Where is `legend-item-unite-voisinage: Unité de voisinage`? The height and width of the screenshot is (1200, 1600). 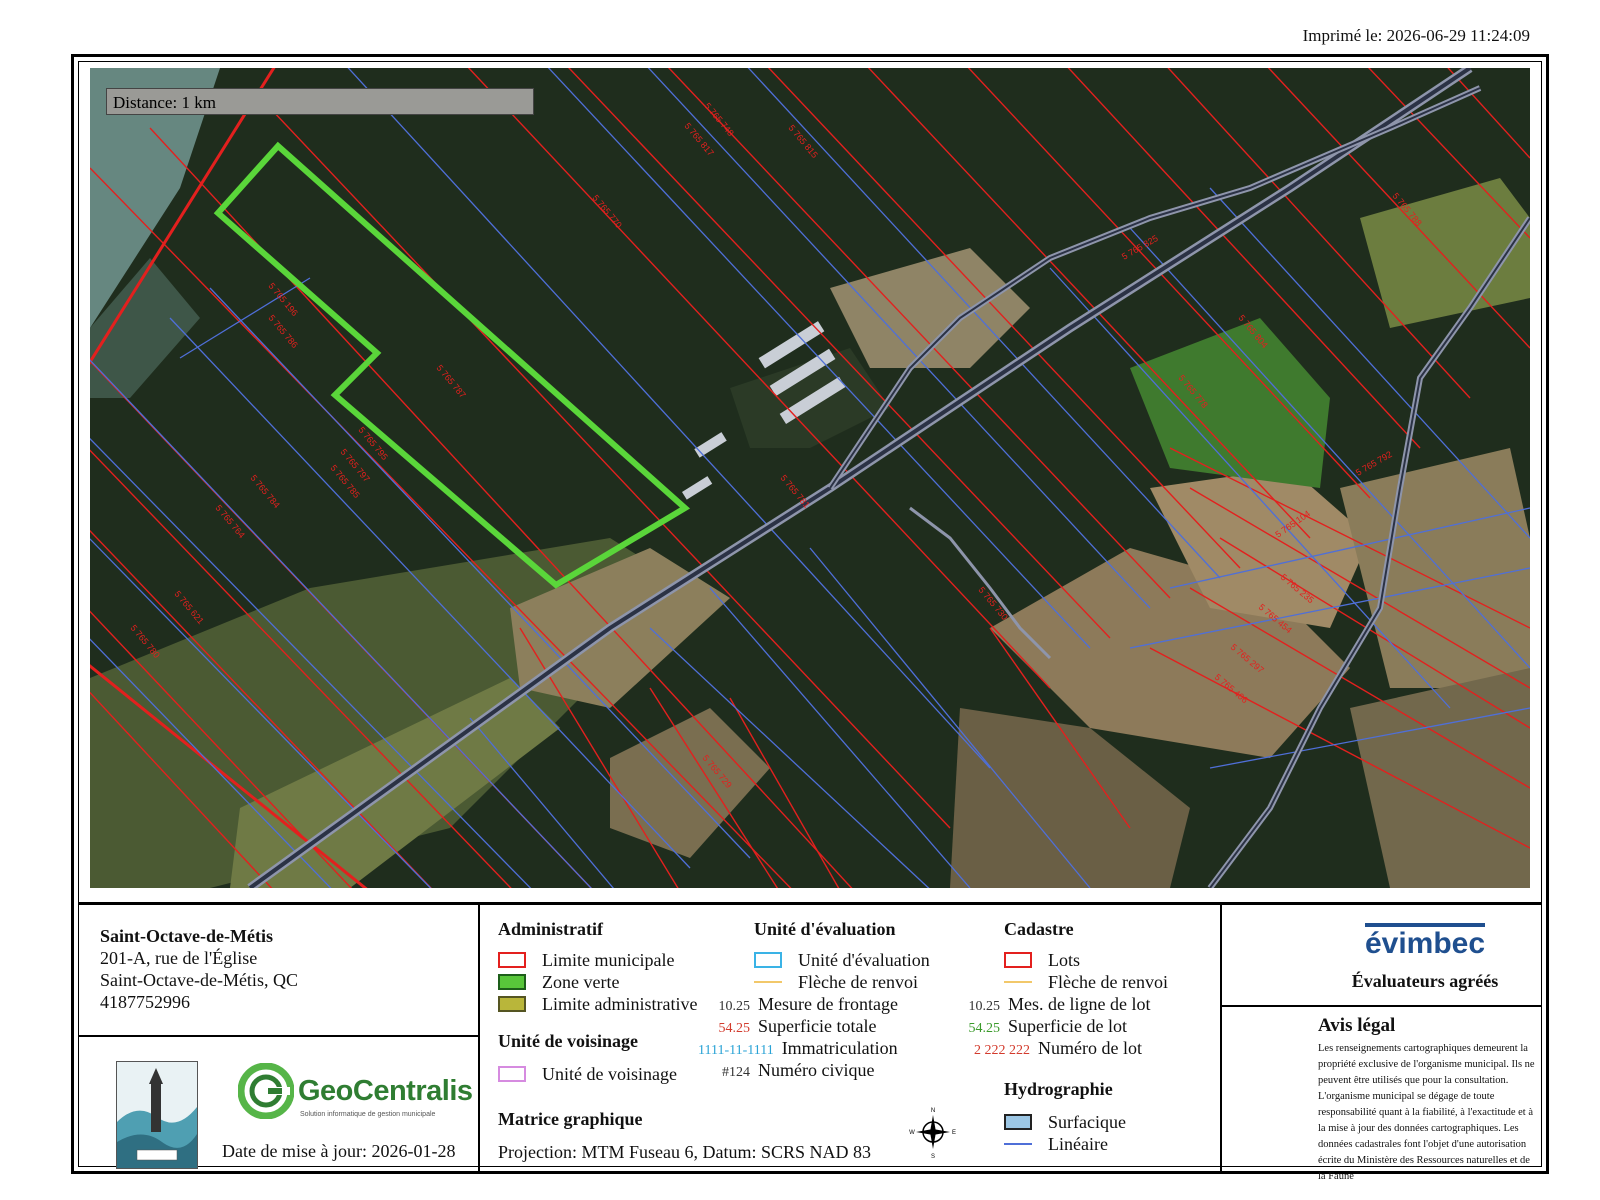 legend-item-unite-voisinage: Unité de voisinage is located at coordinates (587, 1074).